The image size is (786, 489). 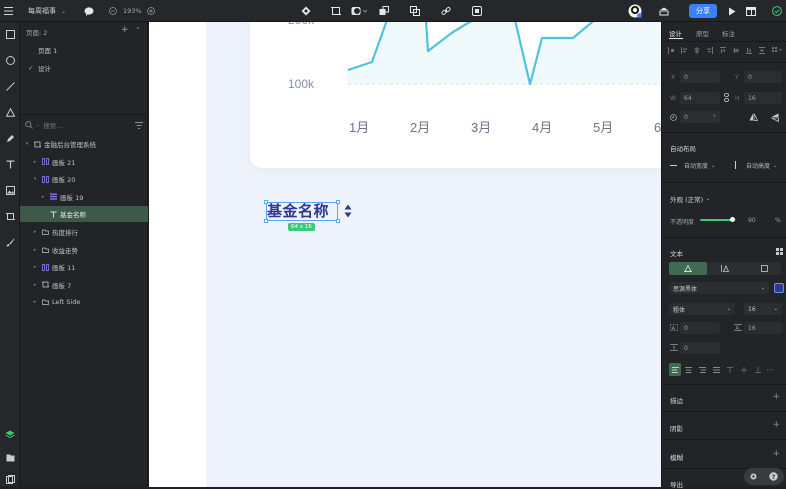 What do you see at coordinates (446, 11) in the screenshot?
I see `link-icon` at bounding box center [446, 11].